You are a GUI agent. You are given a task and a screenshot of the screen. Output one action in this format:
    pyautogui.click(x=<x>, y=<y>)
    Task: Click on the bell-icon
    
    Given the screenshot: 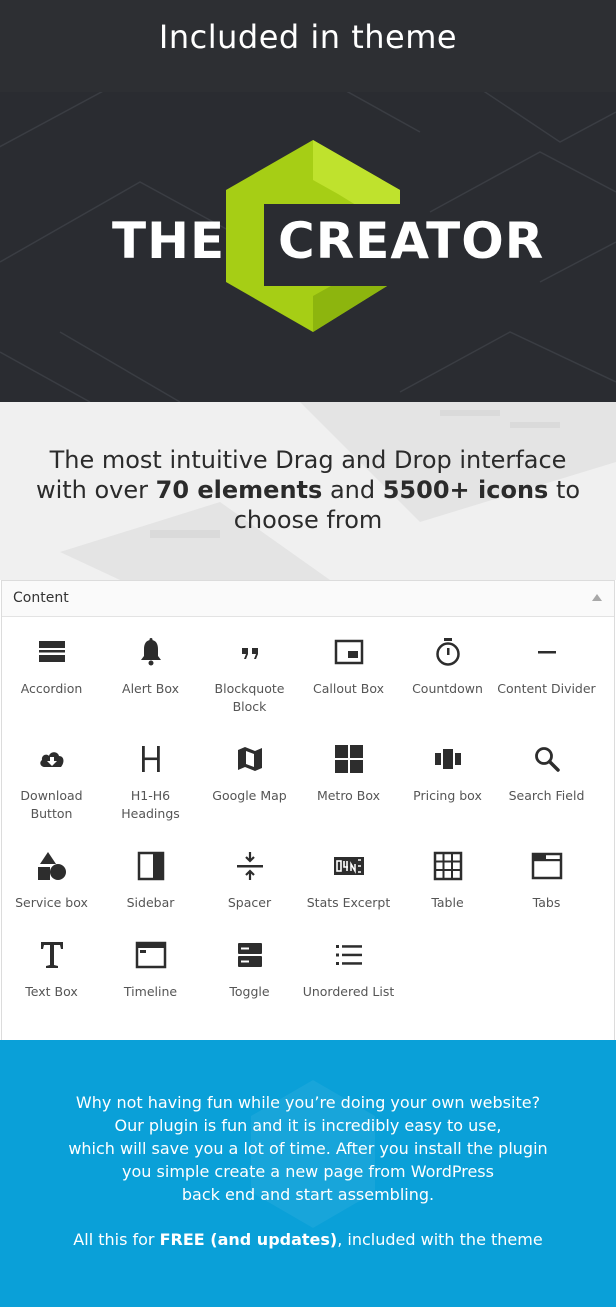 What is the action you would take?
    pyautogui.click(x=150, y=652)
    